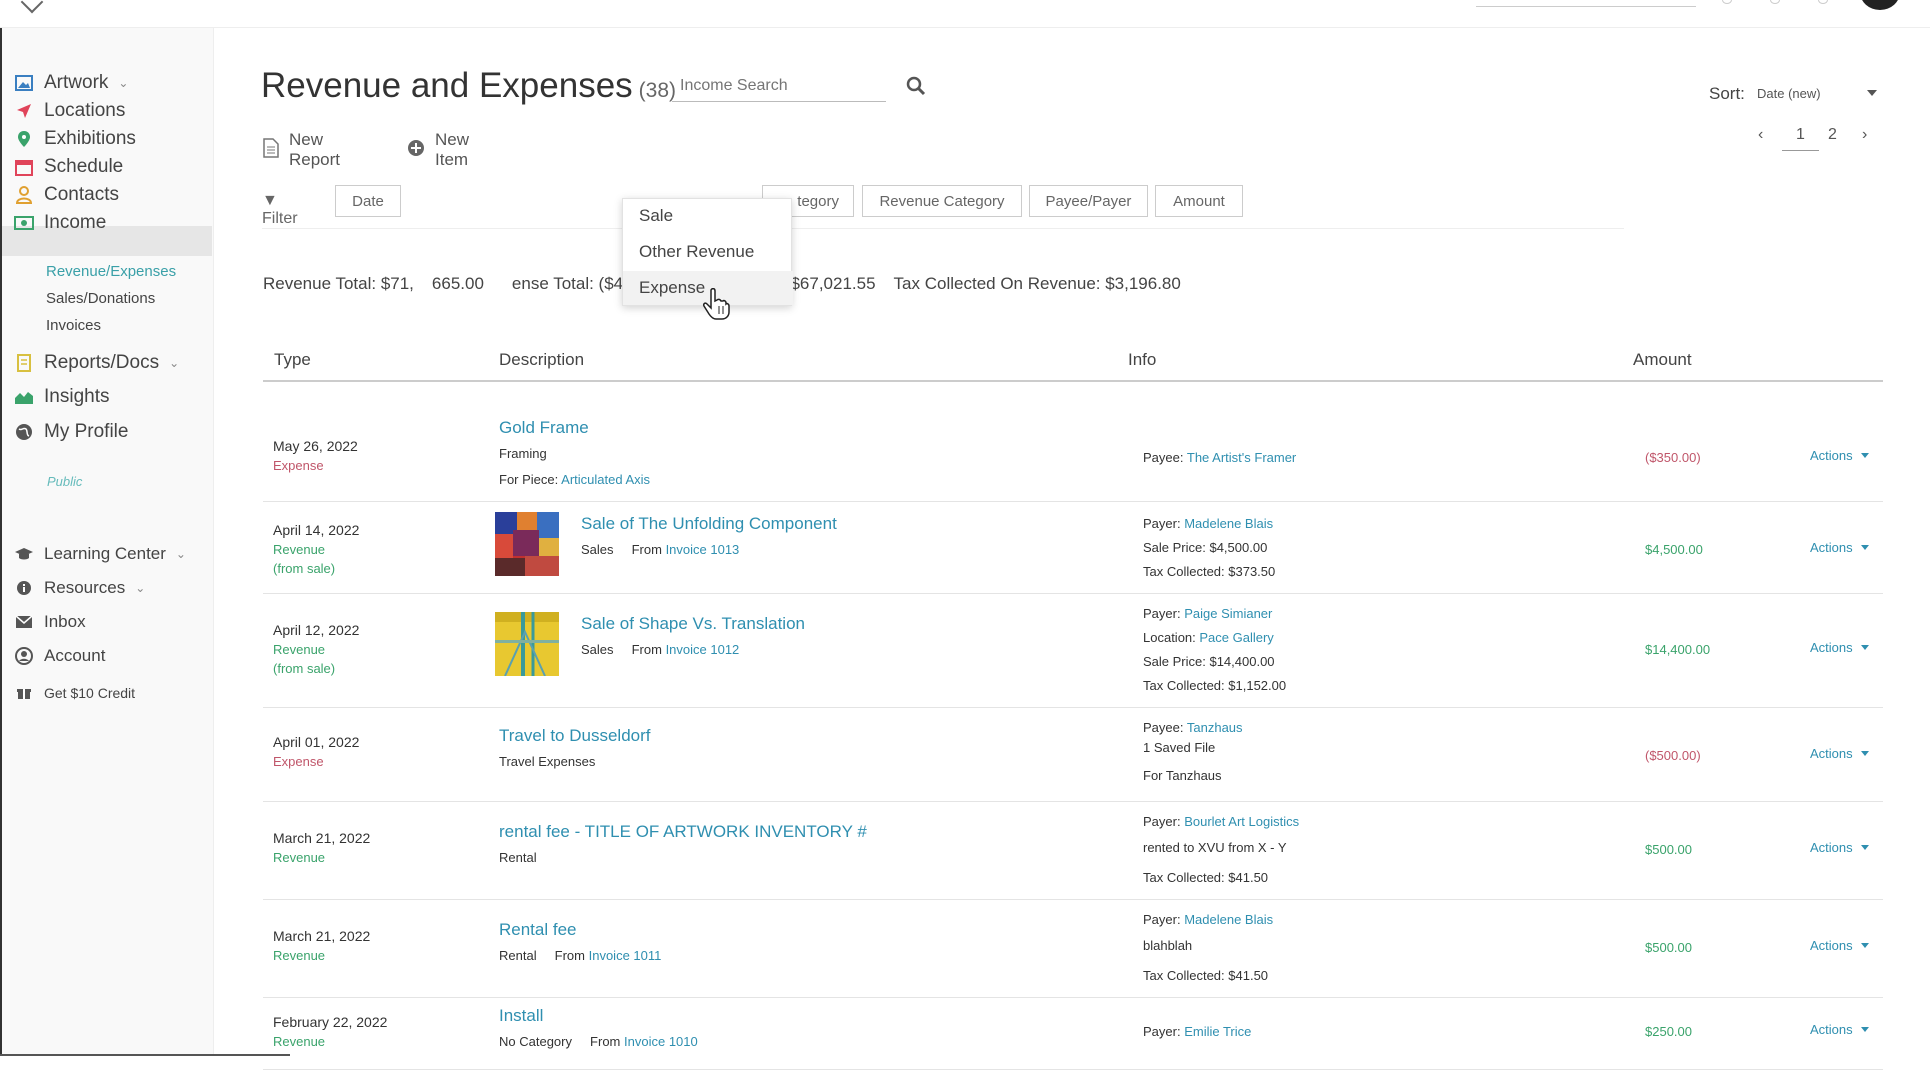  What do you see at coordinates (1775, 2) in the screenshot?
I see `settings-icon` at bounding box center [1775, 2].